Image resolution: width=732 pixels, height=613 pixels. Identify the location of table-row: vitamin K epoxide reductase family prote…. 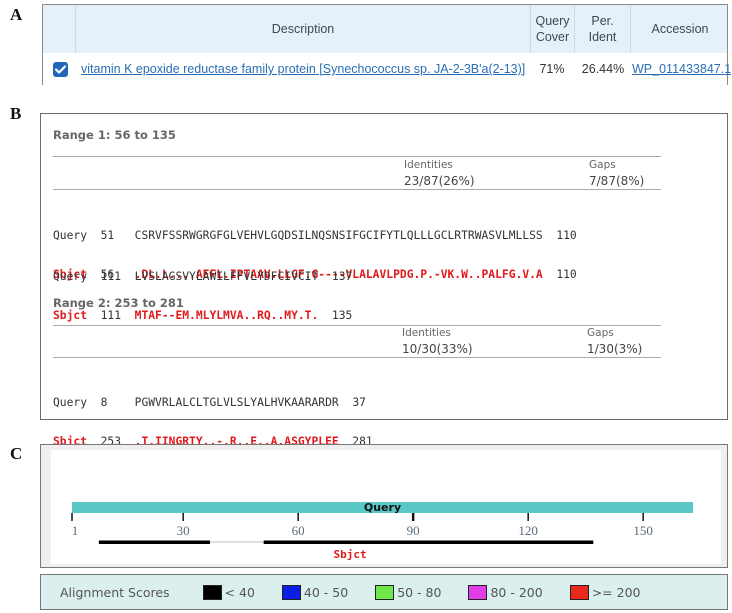
(387, 69).